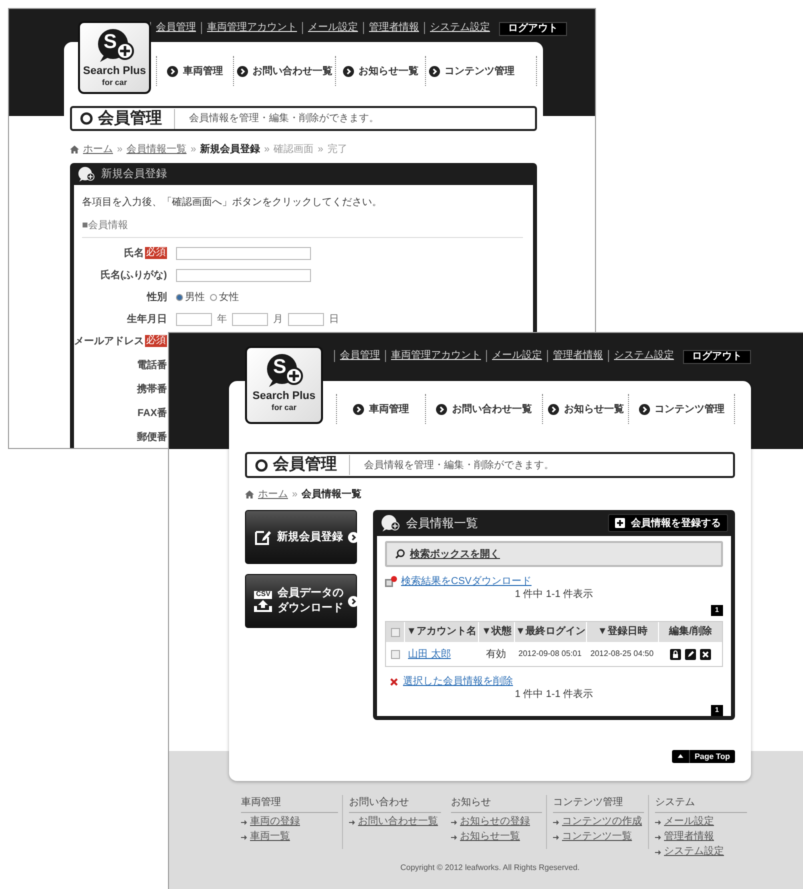 The width and height of the screenshot is (803, 889). What do you see at coordinates (598, 837) in the screenshot?
I see `footer-link: コンテンツ一覧` at bounding box center [598, 837].